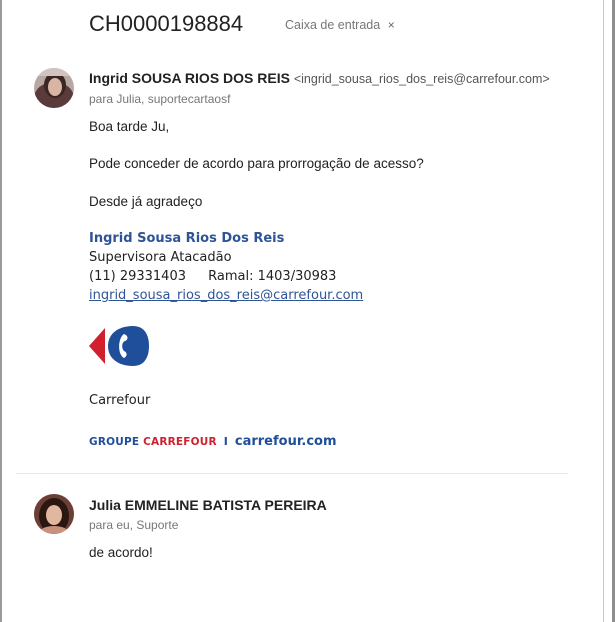 The height and width of the screenshot is (622, 615). Describe the element at coordinates (119, 346) in the screenshot. I see `carrefour-logo-icon` at that location.